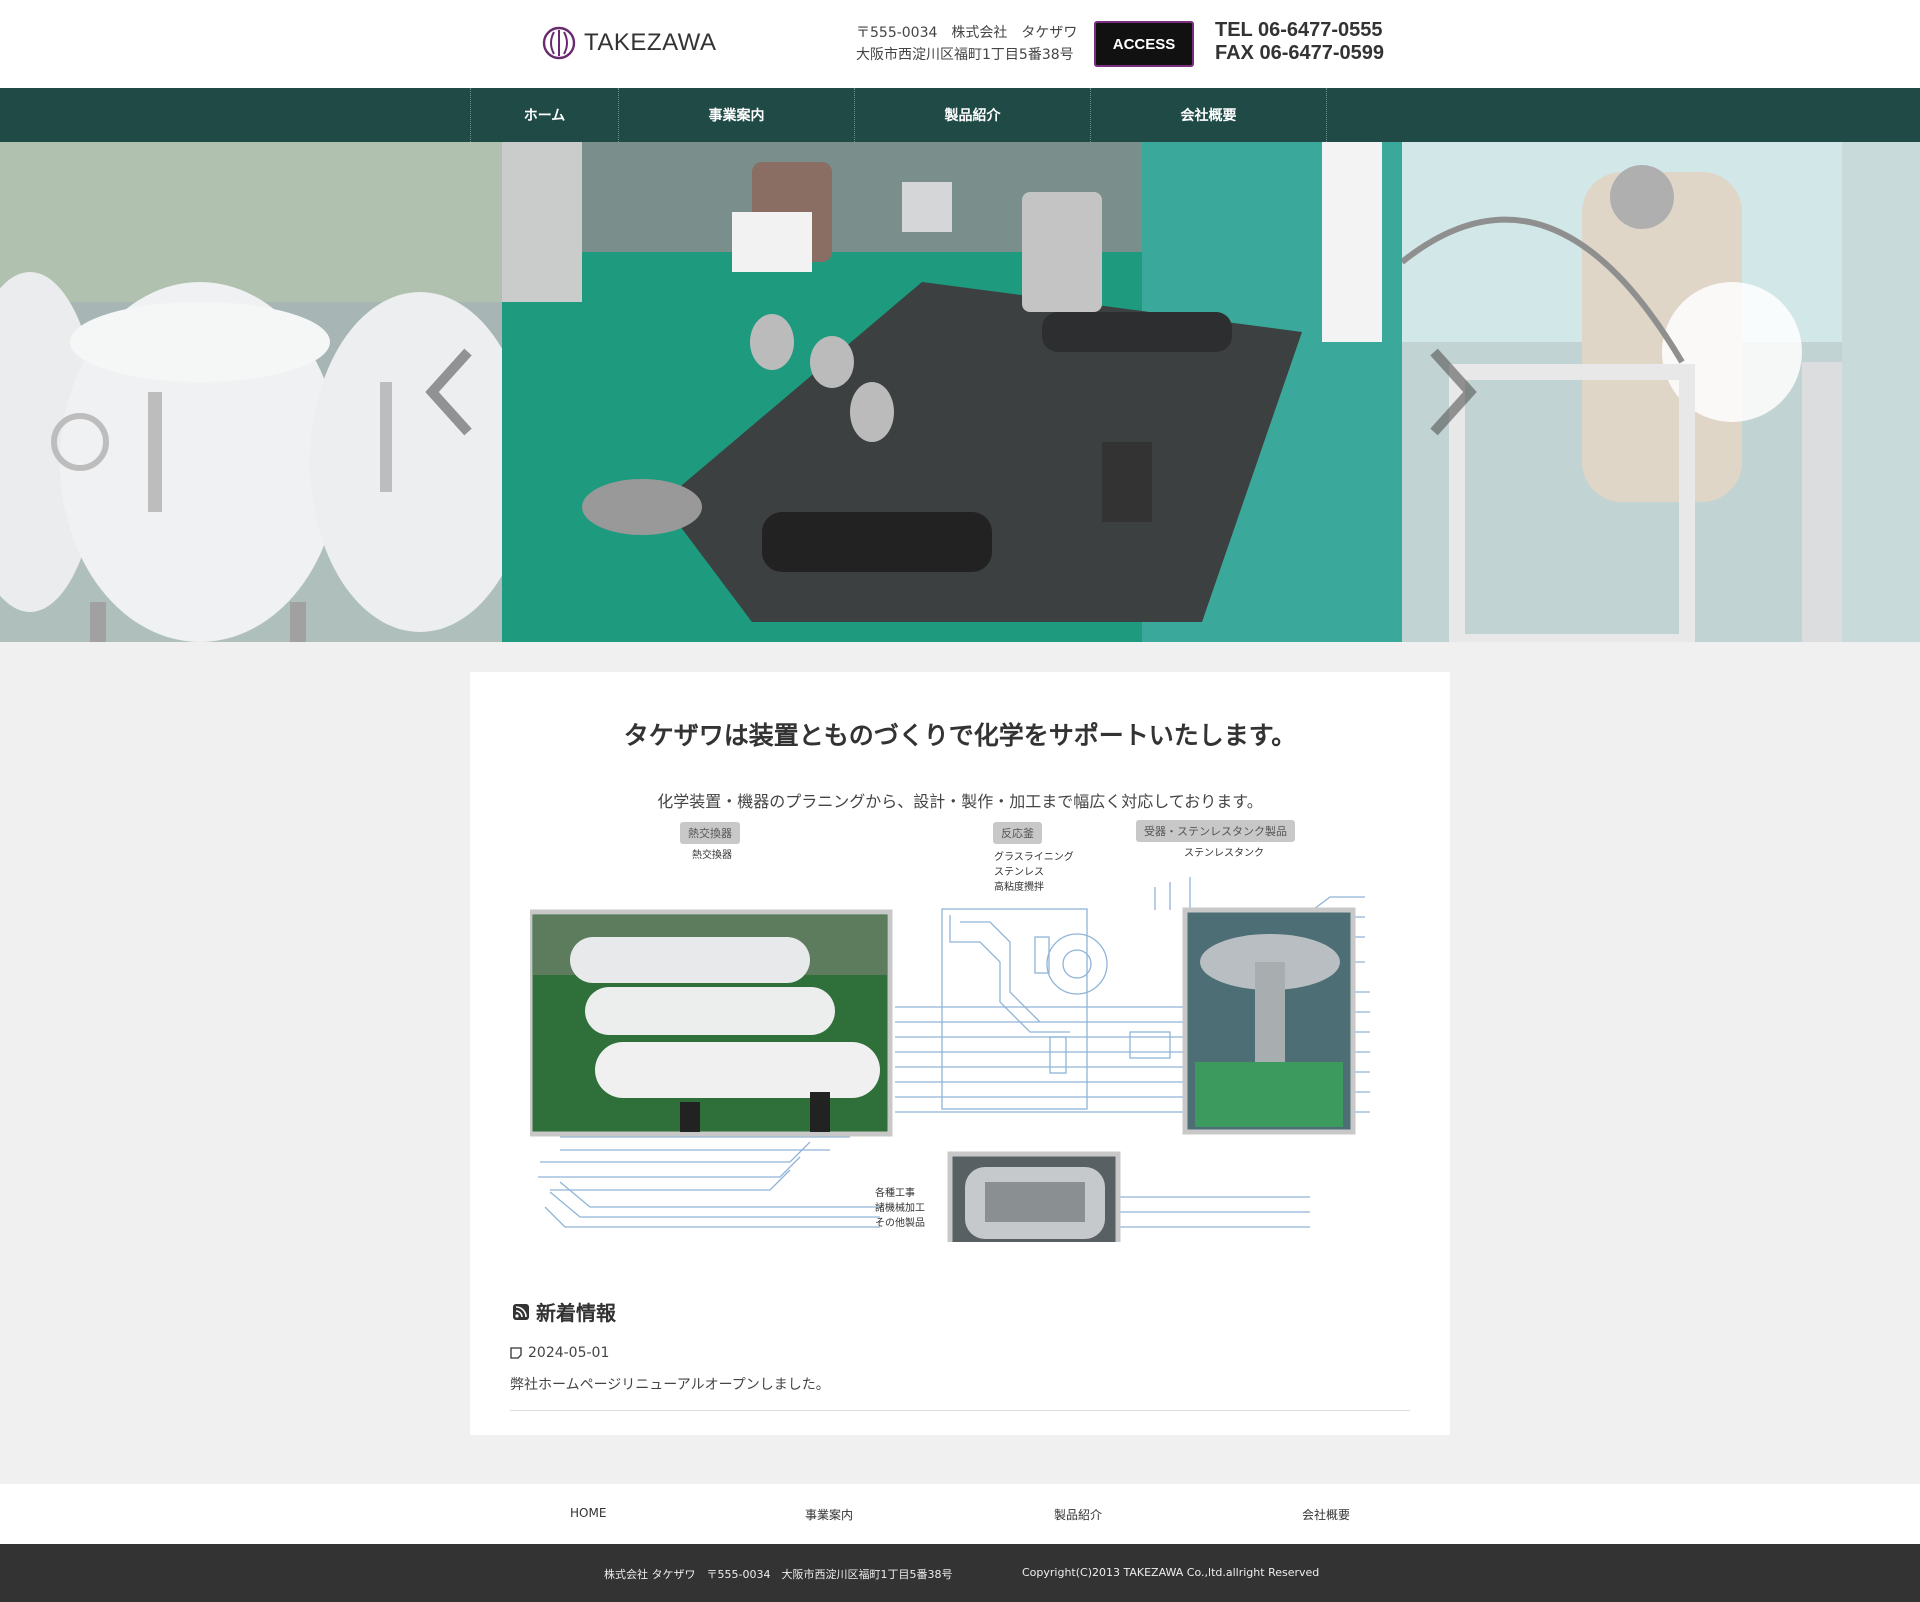  I want to click on tag-heat-exchanger-sub: 熱交換器, so click(712, 855).